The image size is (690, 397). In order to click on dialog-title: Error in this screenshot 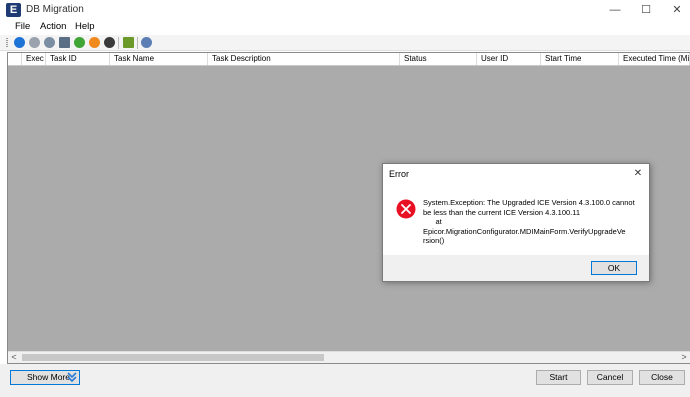, I will do `click(399, 174)`.